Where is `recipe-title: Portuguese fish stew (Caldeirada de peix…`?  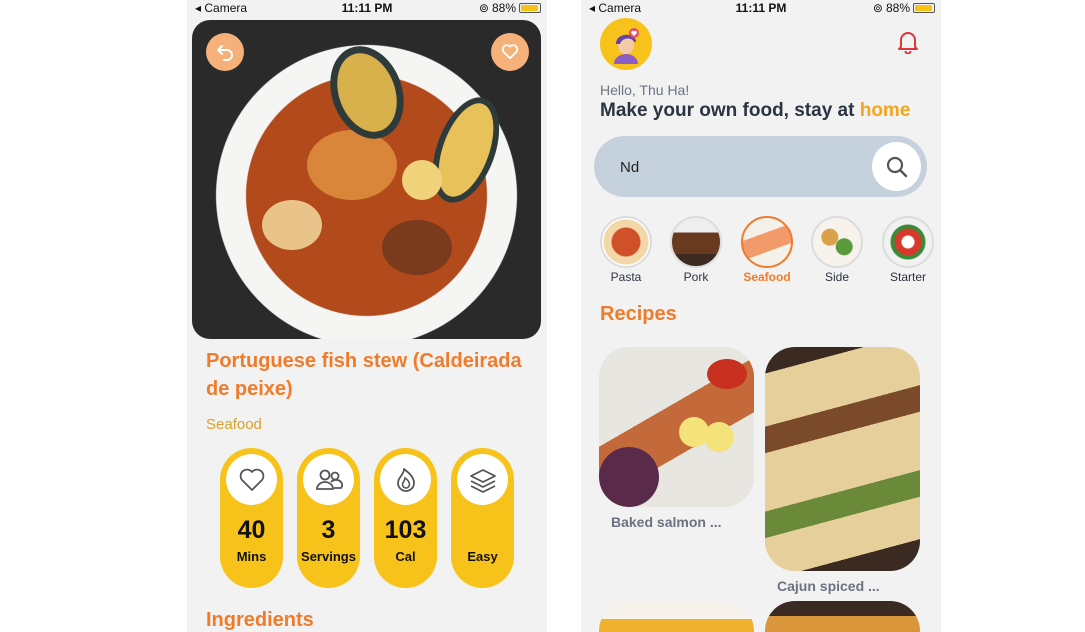
recipe-title: Portuguese fish stew (Caldeirada de peix… is located at coordinates (364, 375).